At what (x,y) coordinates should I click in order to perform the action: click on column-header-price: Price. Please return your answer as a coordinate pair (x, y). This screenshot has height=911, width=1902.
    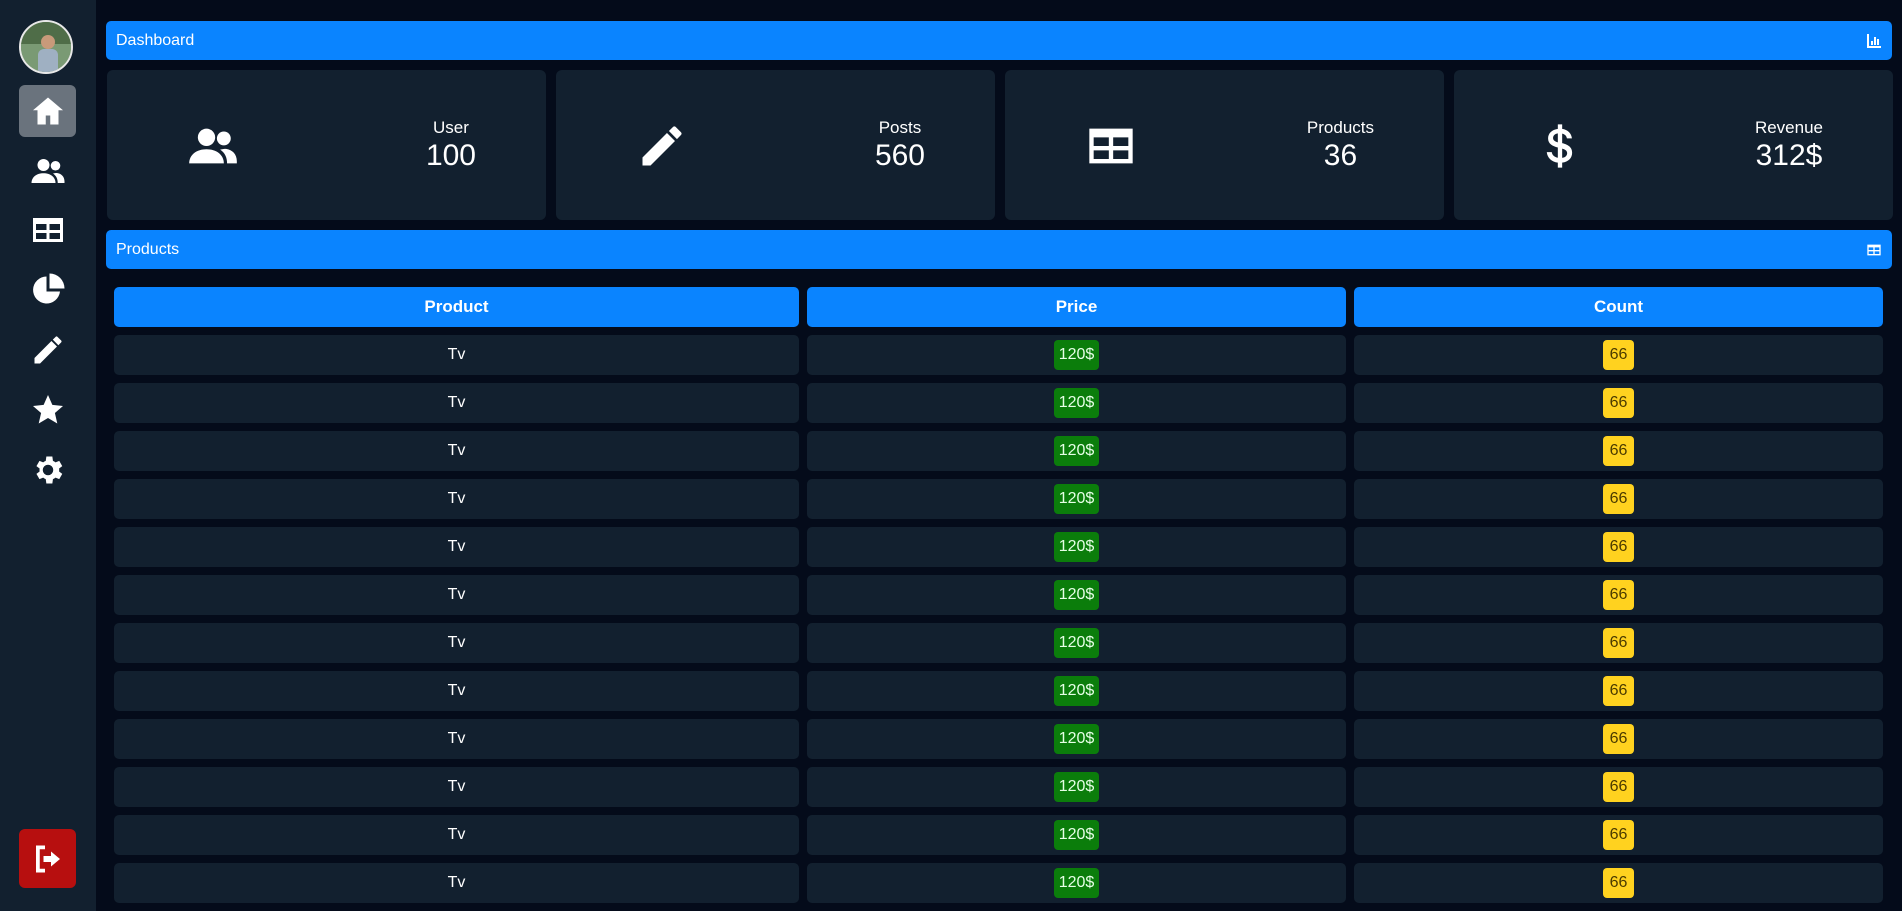
    Looking at the image, I should click on (1076, 307).